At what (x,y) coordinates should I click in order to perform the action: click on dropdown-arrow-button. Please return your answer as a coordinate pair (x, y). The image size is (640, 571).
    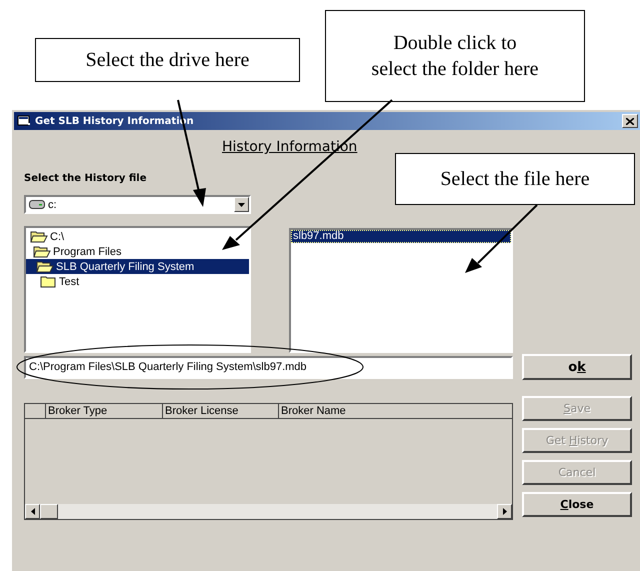
    Looking at the image, I should click on (241, 204).